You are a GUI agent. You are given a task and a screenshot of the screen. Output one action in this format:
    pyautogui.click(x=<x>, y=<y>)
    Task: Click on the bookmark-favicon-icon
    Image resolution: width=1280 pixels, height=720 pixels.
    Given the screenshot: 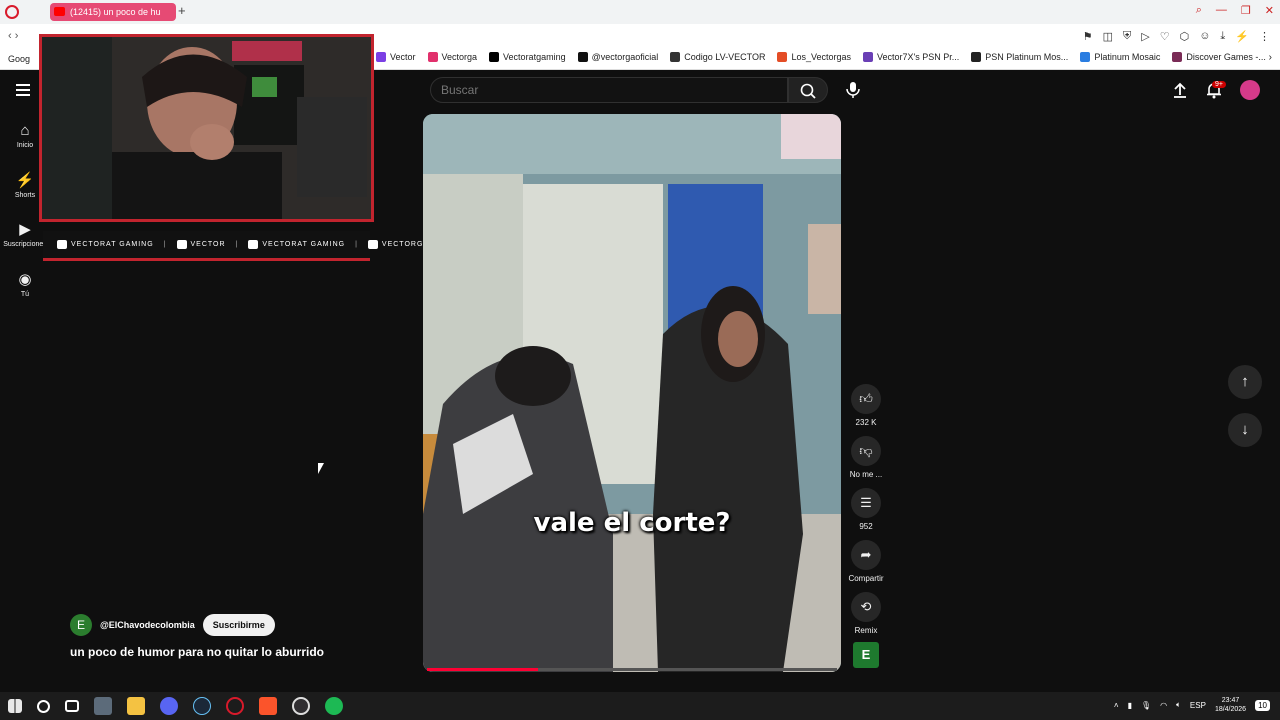 What is the action you would take?
    pyautogui.click(x=1085, y=57)
    